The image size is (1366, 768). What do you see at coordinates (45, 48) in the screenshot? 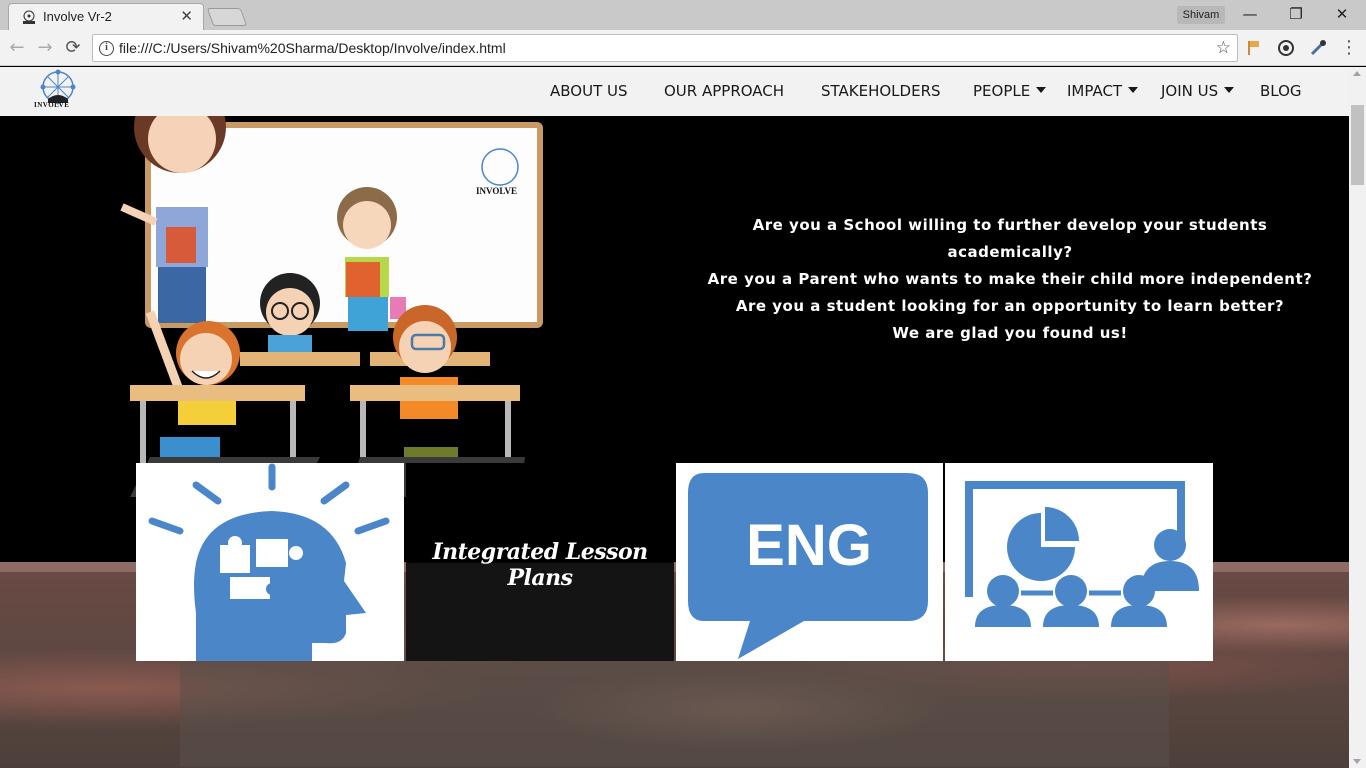
I see `forward-icon: →` at bounding box center [45, 48].